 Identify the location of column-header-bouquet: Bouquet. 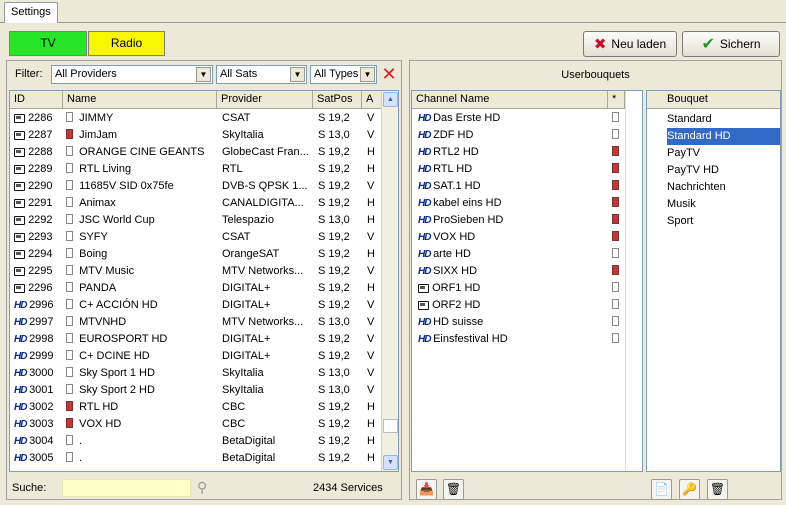
(713, 100).